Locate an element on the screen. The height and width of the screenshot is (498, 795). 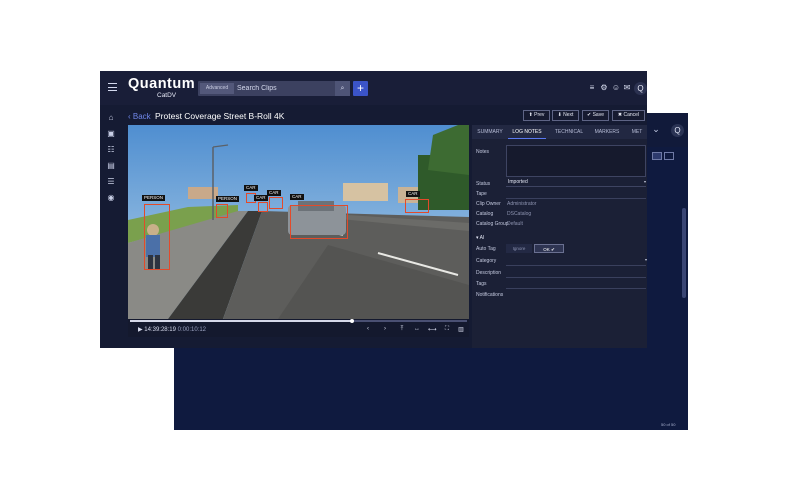
prev-label: Prev is located at coordinates (539, 115).